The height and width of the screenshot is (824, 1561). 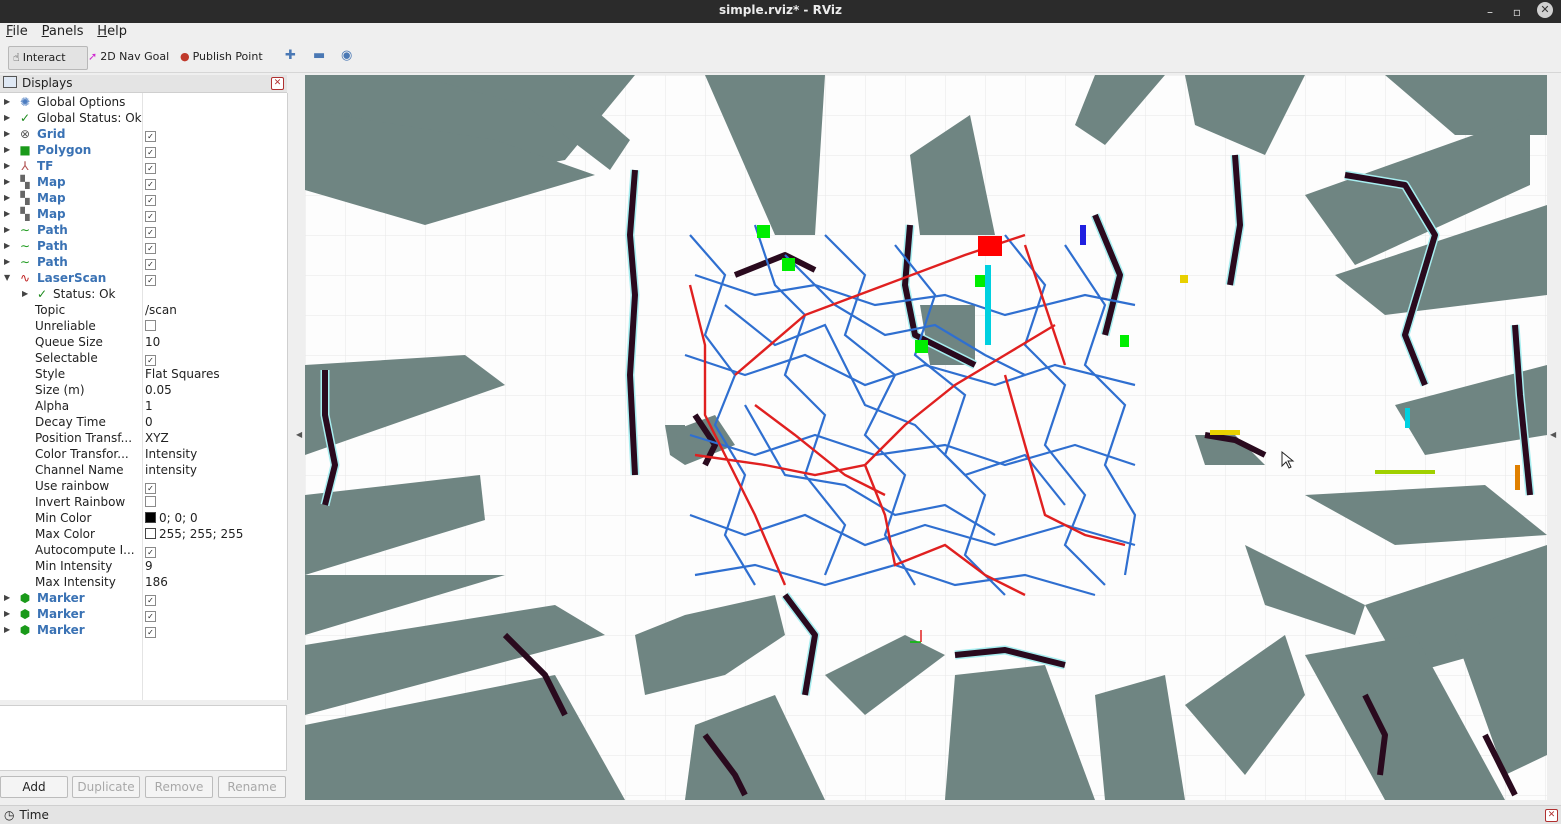 What do you see at coordinates (143, 502) in the screenshot?
I see `prop-invert-rainbow: Invert Rainbow` at bounding box center [143, 502].